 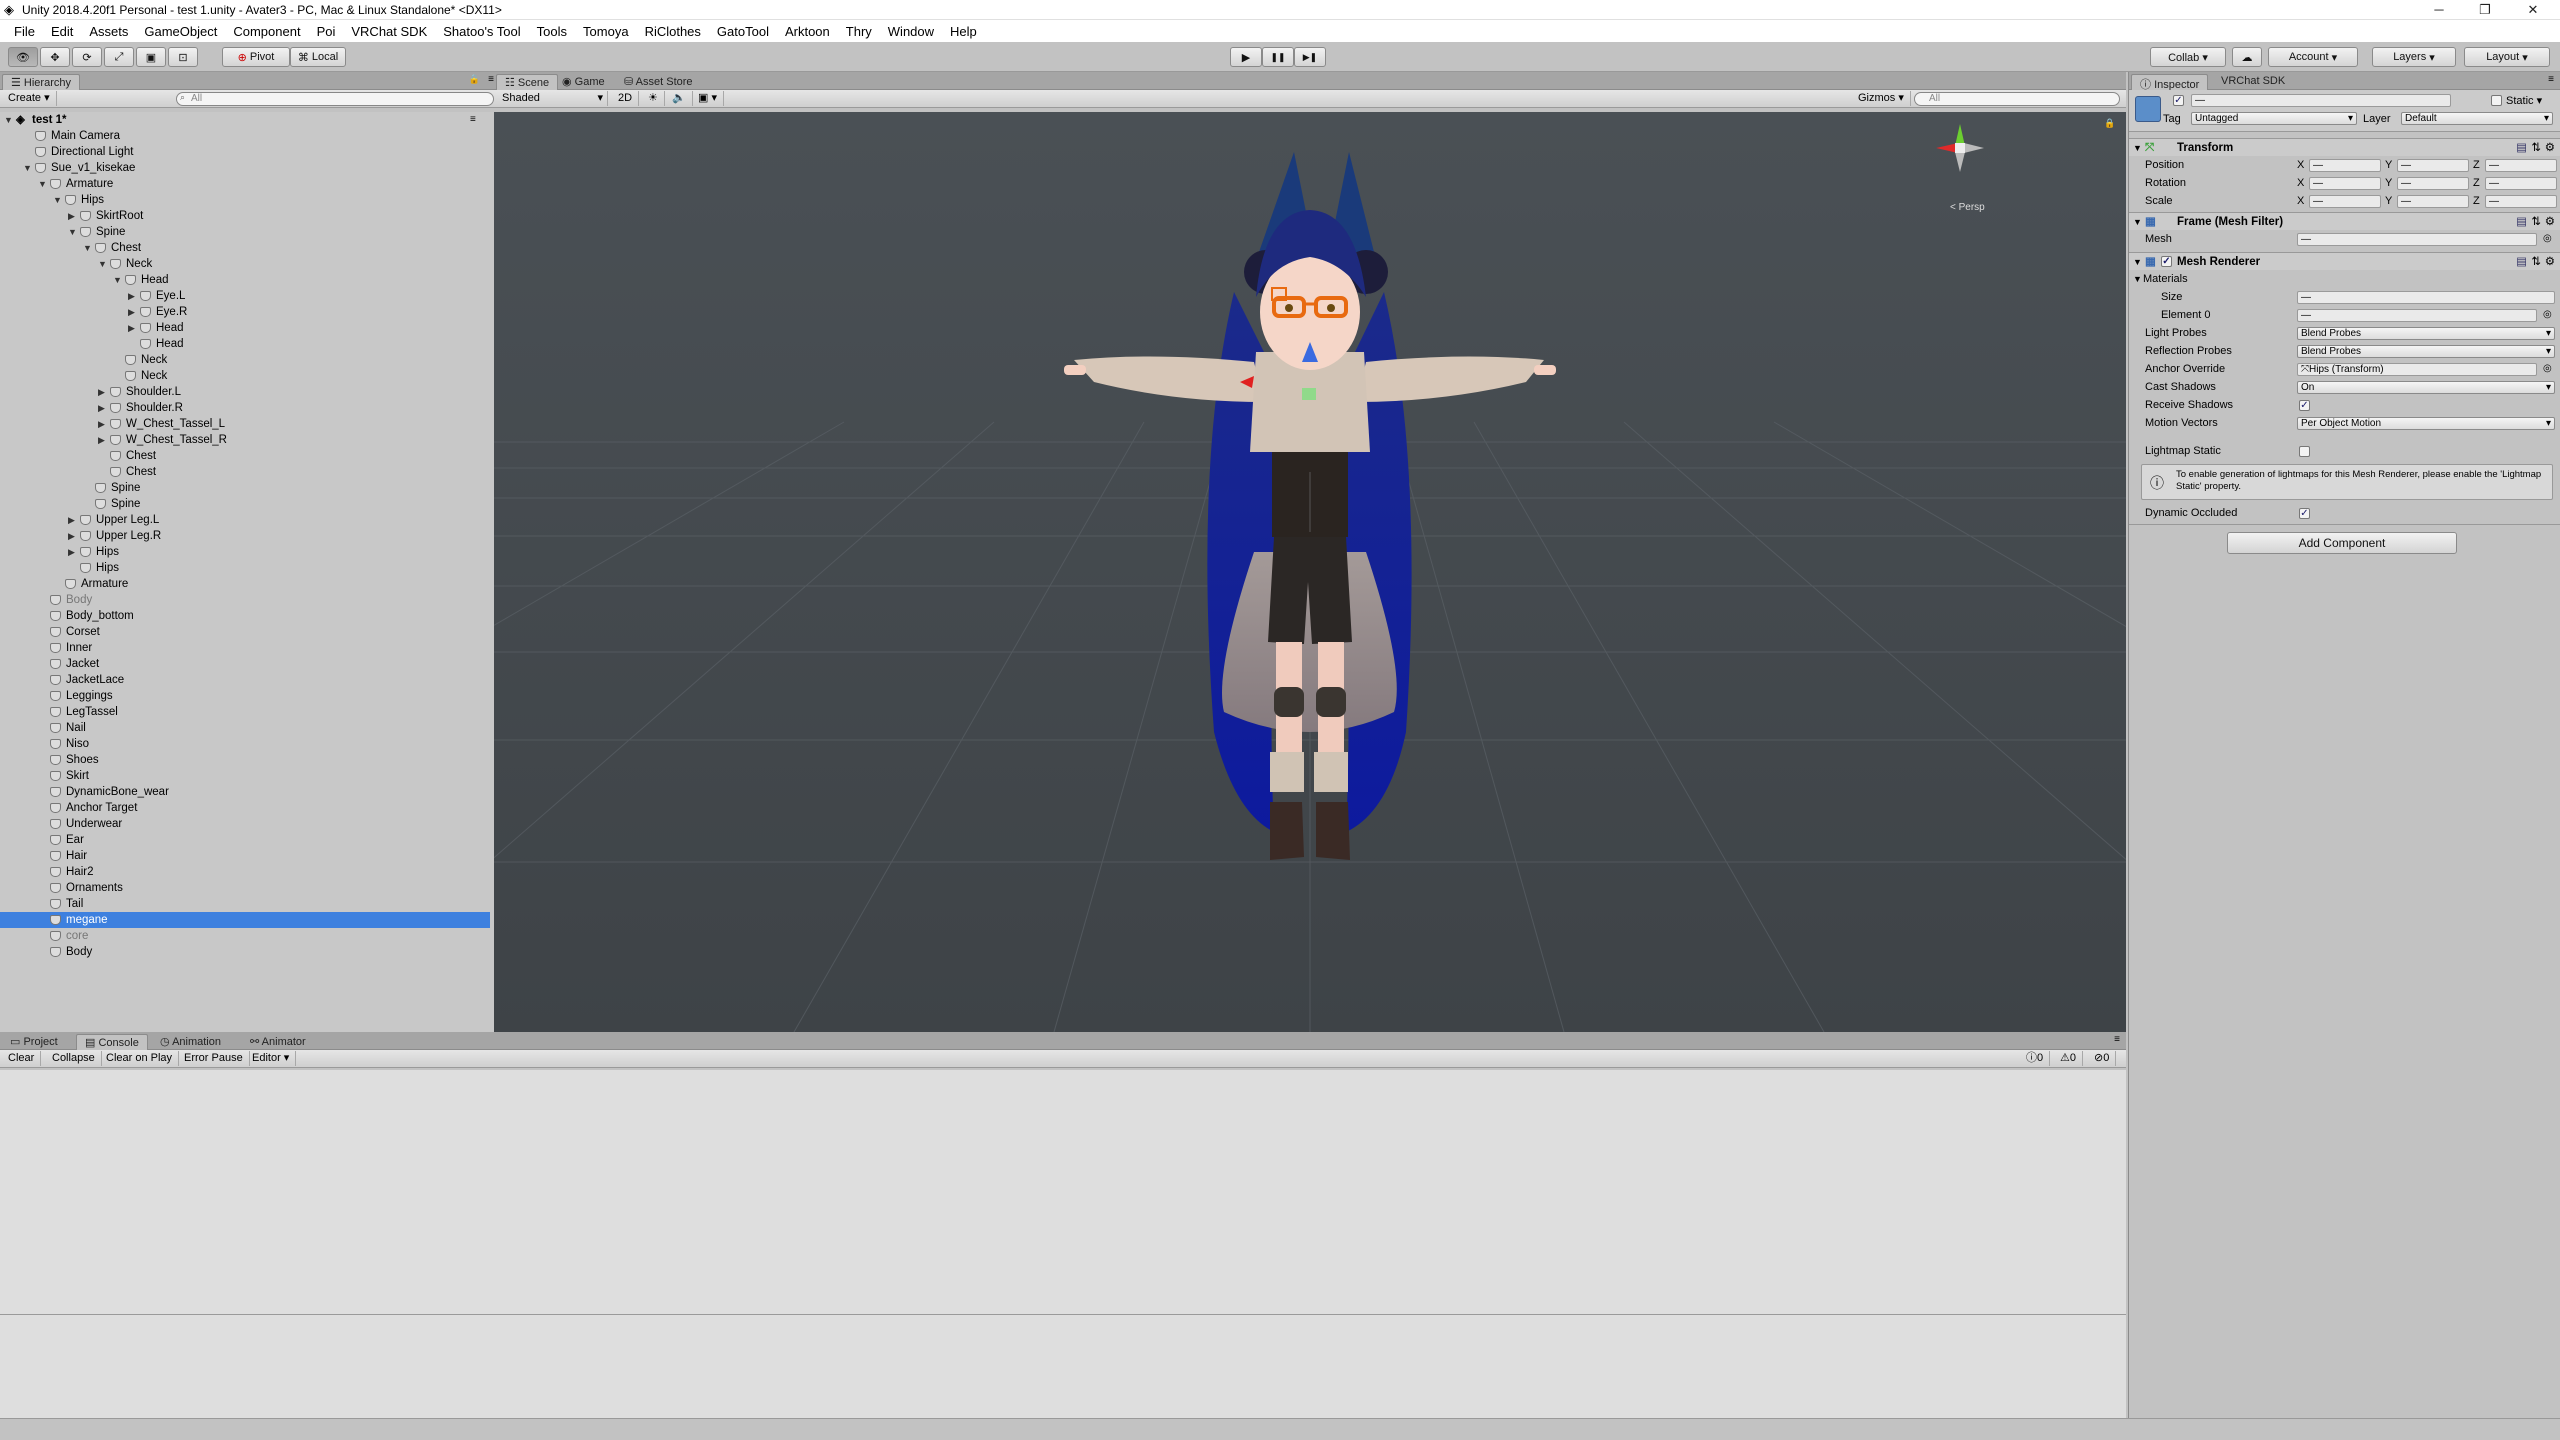 What do you see at coordinates (2521, 183) in the screenshot?
I see `transform-rotation-z-field: —` at bounding box center [2521, 183].